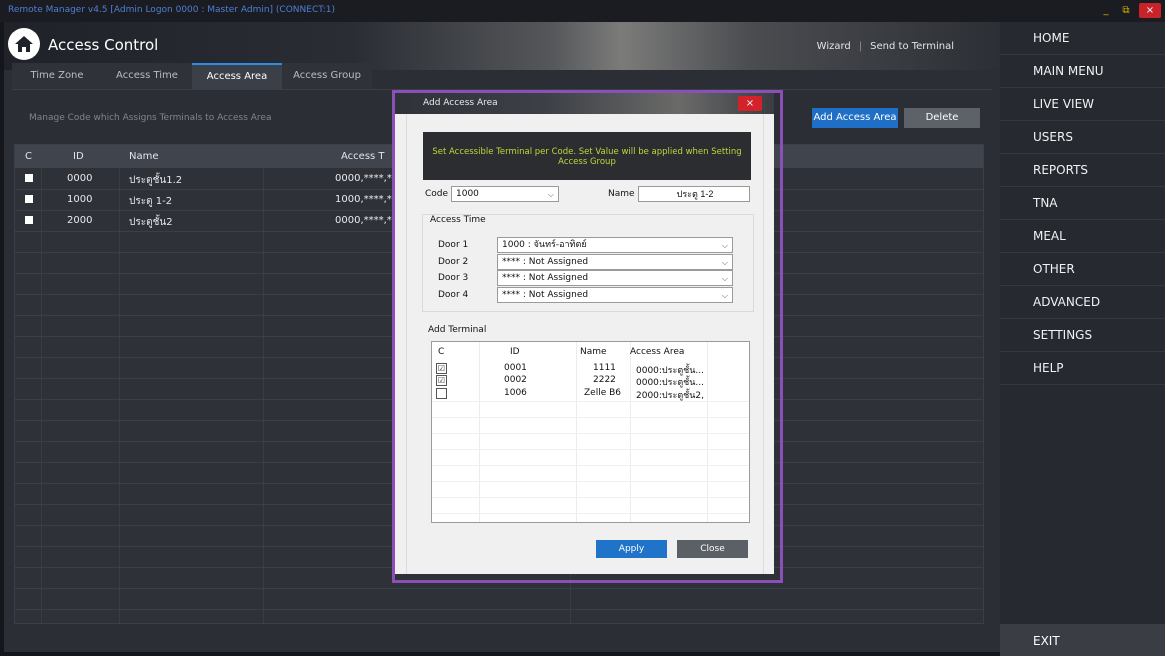  I want to click on door-4-label: Door 4, so click(453, 295).